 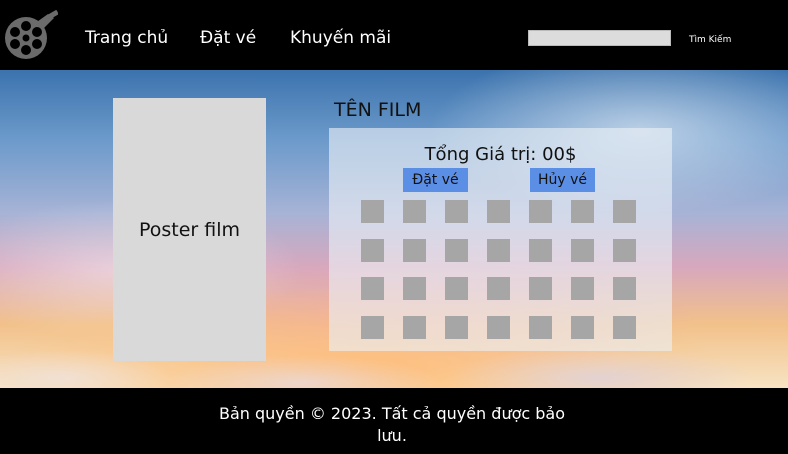 I want to click on film-reel-logo-icon, so click(x=31, y=34).